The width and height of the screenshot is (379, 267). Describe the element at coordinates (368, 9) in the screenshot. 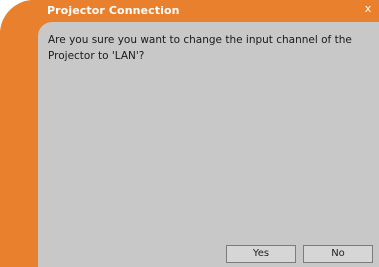

I see `close-icon: x` at that location.